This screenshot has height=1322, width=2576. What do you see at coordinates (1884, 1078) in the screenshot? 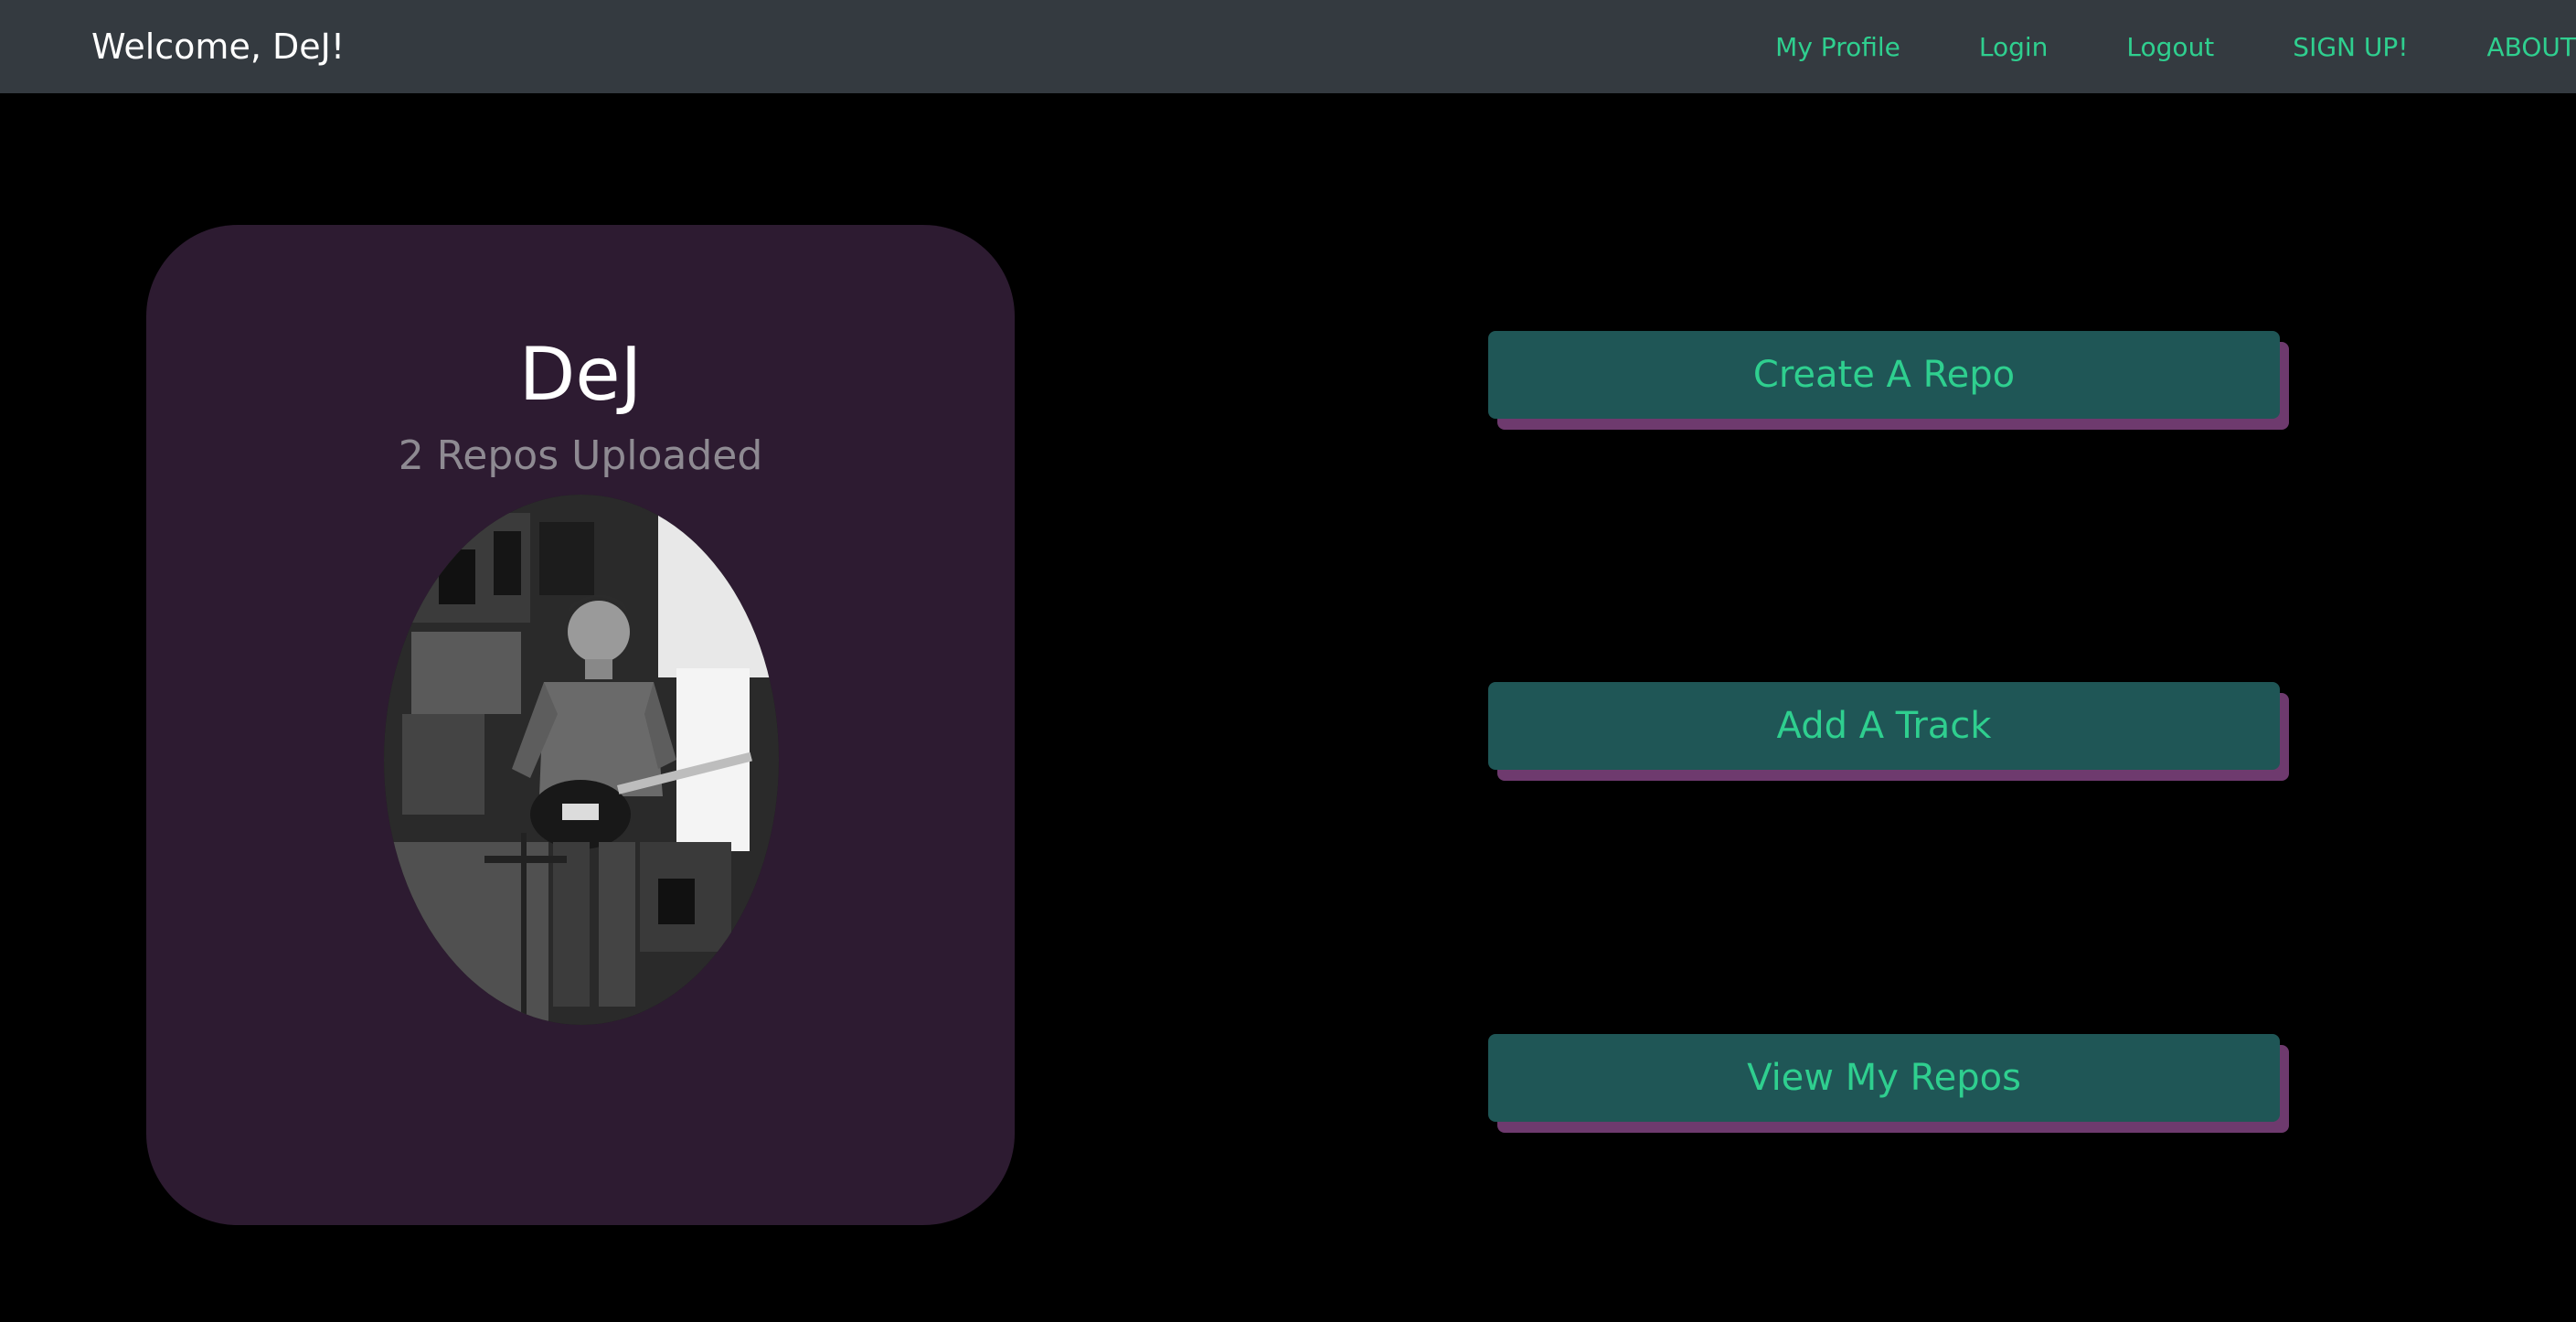
I see `view-my-repos-button: View My Repos` at bounding box center [1884, 1078].